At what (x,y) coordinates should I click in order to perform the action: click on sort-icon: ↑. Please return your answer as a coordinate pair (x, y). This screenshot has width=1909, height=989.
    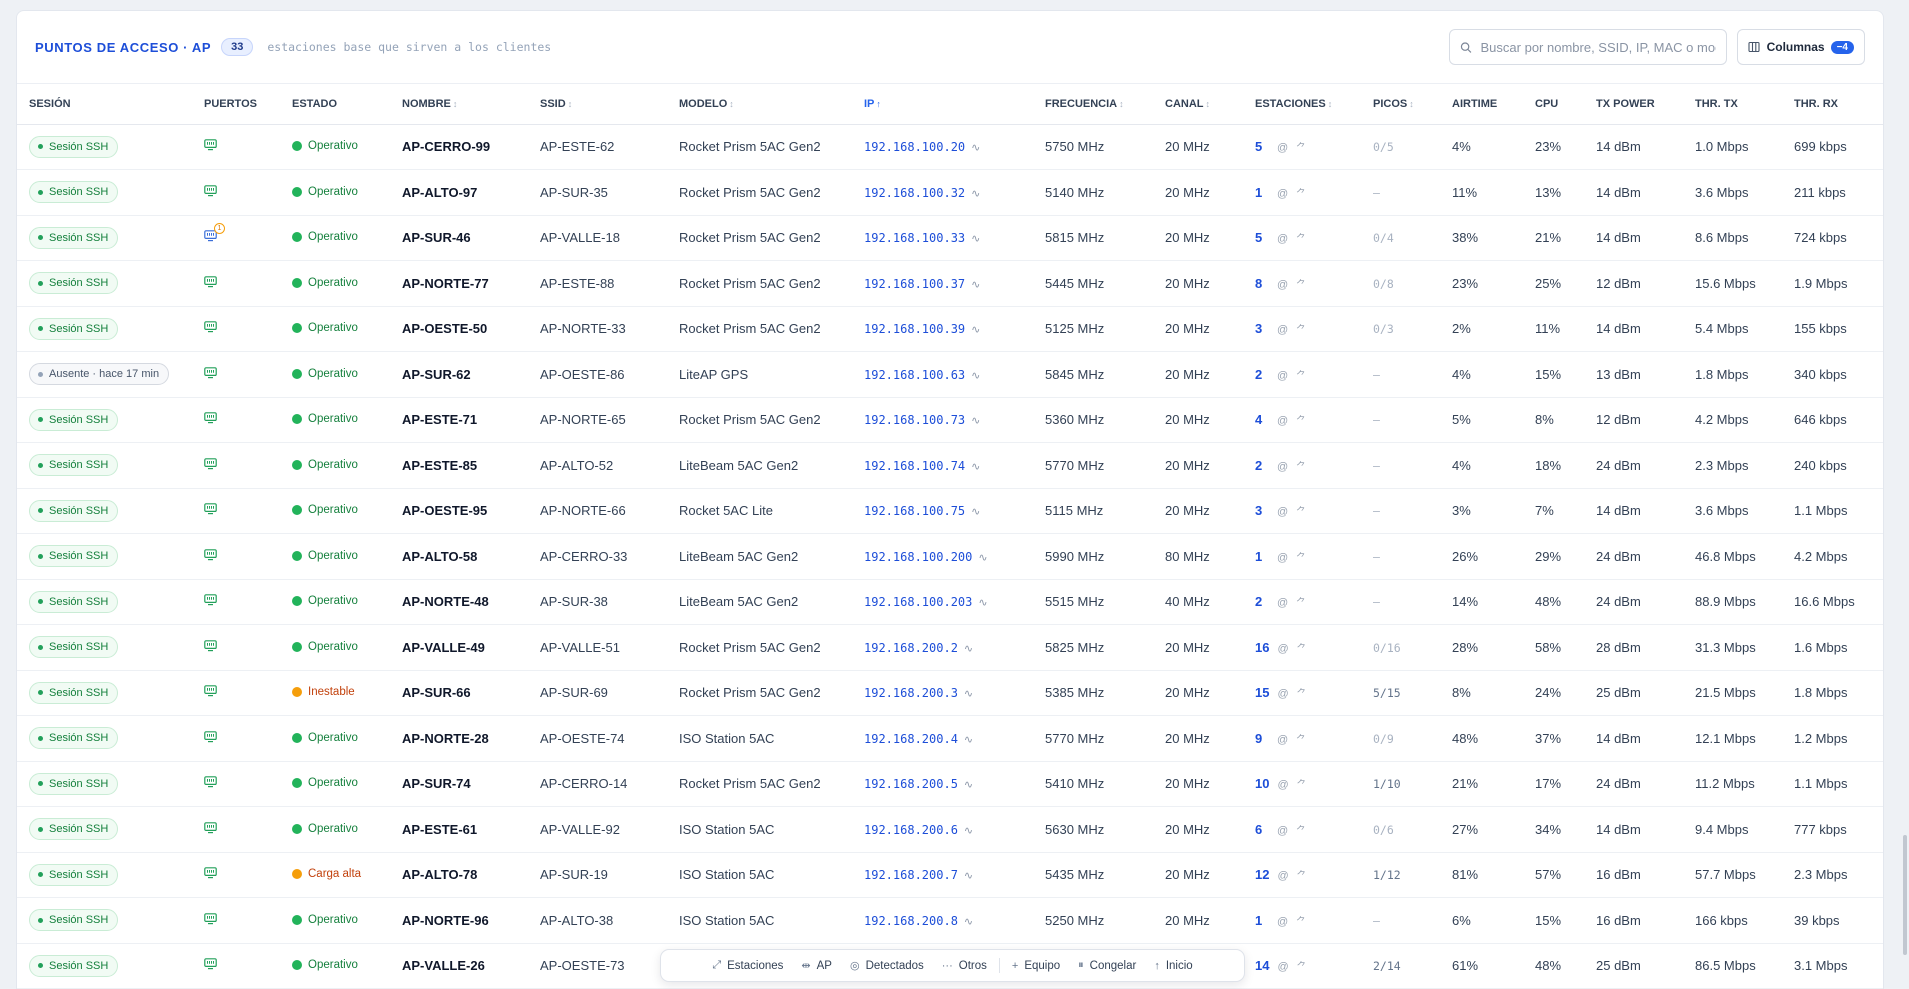
    Looking at the image, I should click on (878, 104).